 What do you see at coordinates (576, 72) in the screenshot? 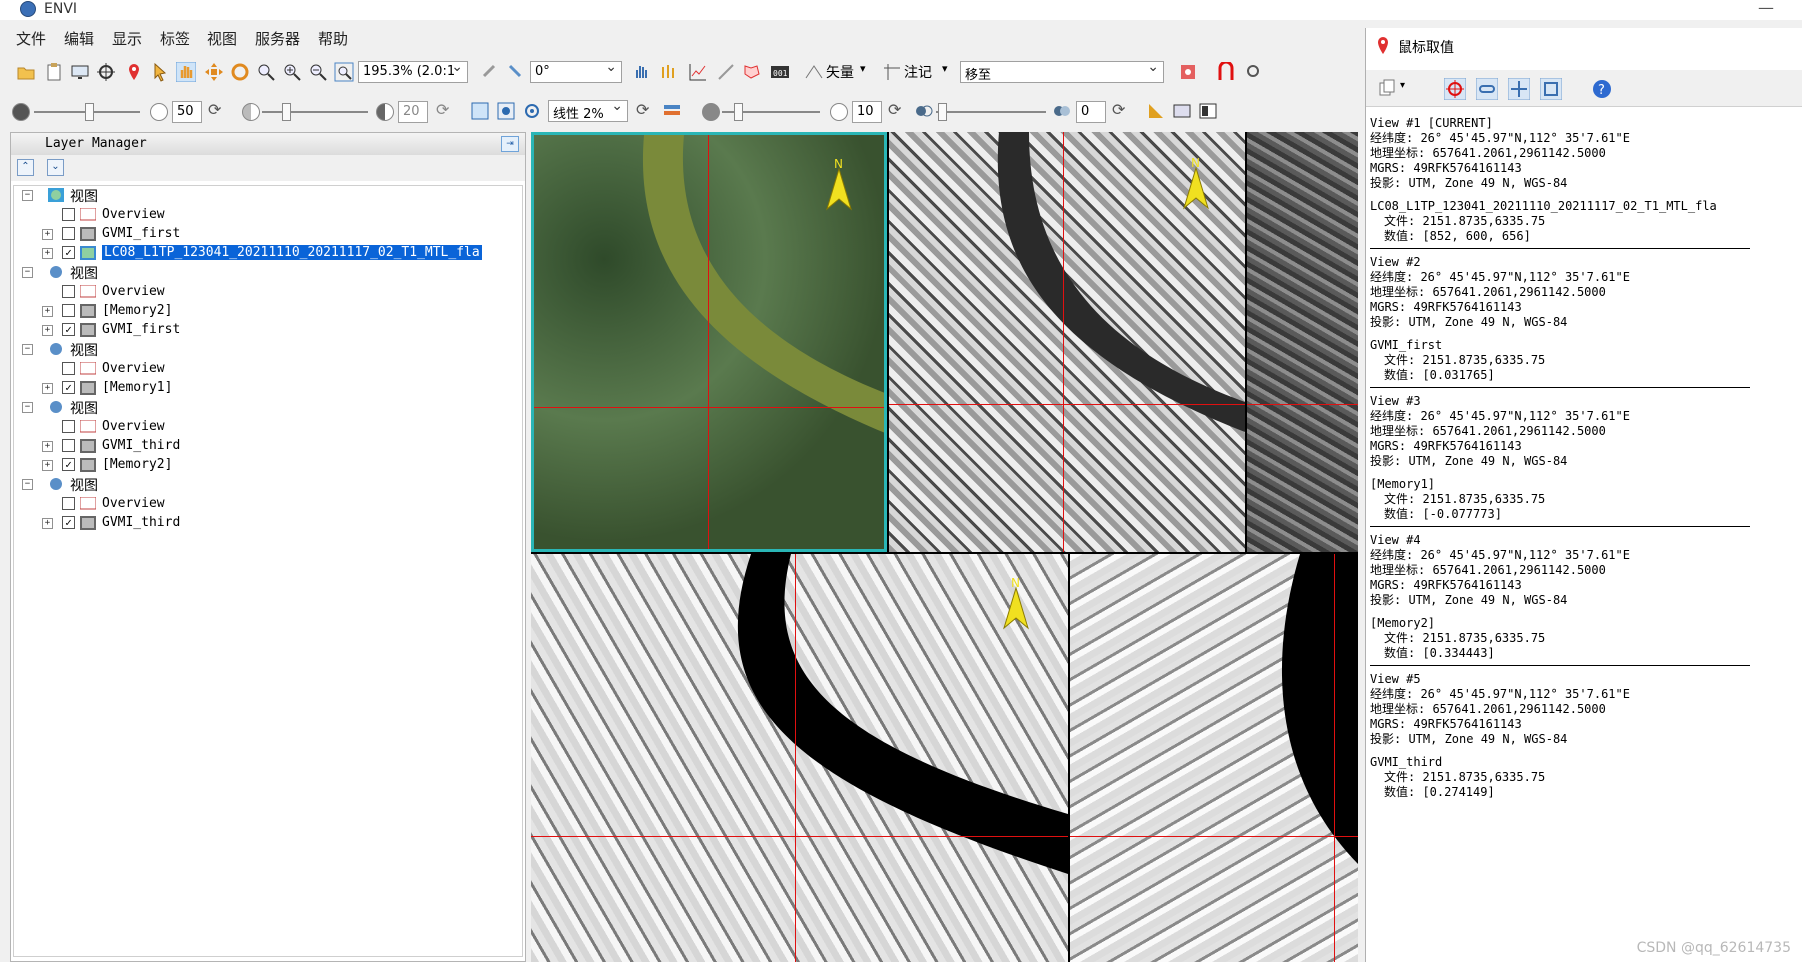
I see `rotation-select: 0°` at bounding box center [576, 72].